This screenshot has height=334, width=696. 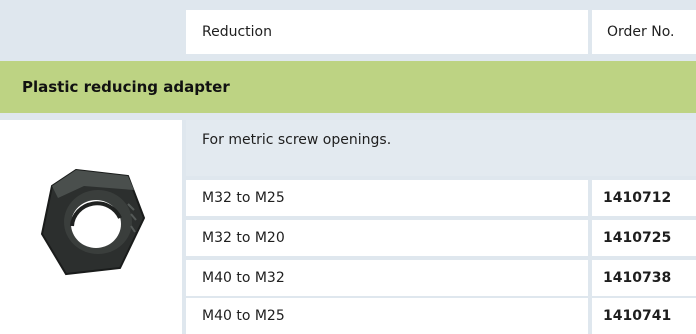 What do you see at coordinates (387, 198) in the screenshot?
I see `reduction-cell: M32 to M25` at bounding box center [387, 198].